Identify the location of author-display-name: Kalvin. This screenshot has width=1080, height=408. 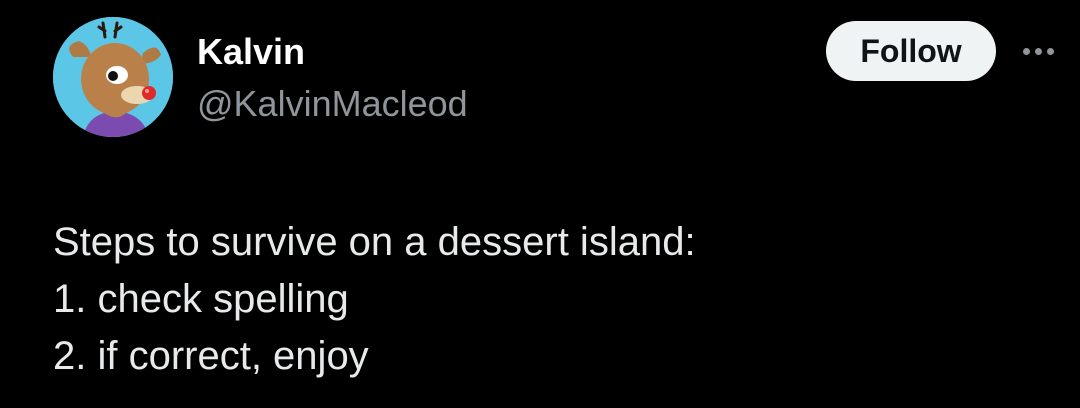
(251, 52).